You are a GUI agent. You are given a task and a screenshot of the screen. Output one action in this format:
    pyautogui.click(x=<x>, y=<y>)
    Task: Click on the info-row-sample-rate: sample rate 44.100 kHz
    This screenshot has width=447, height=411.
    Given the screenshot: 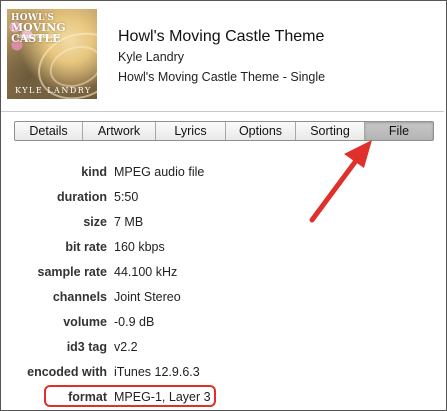 What is the action you would take?
    pyautogui.click(x=223, y=272)
    